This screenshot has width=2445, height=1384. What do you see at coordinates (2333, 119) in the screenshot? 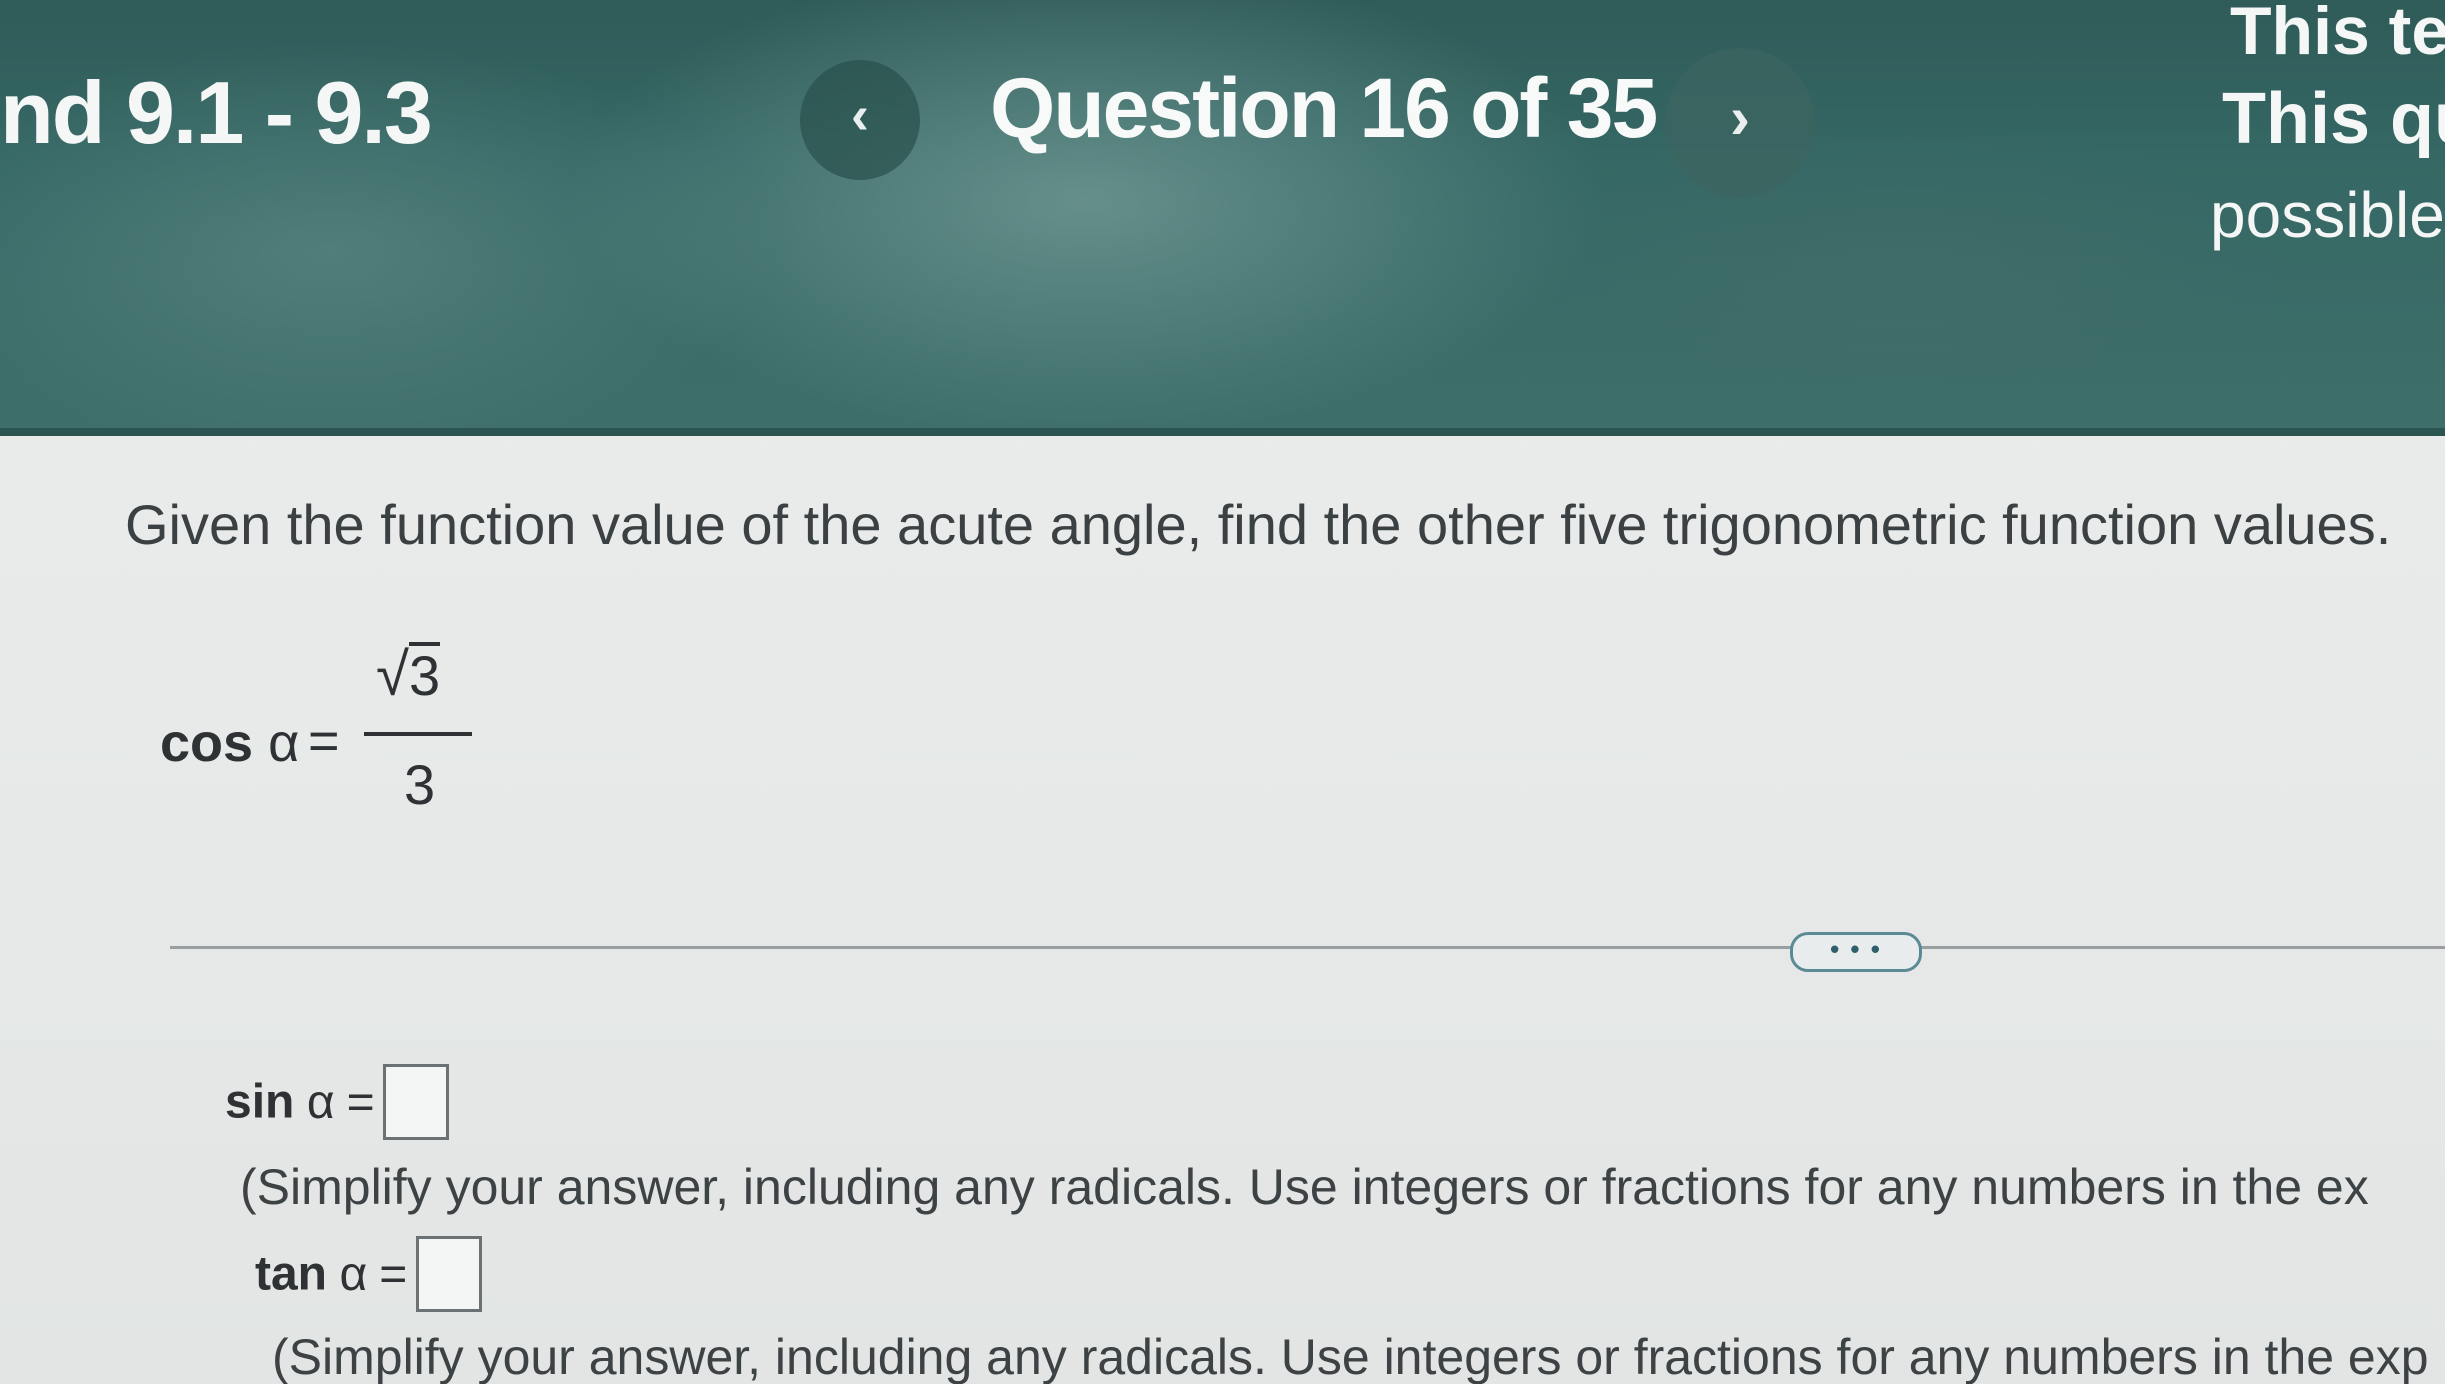
I see `side-note-line: This qu` at bounding box center [2333, 119].